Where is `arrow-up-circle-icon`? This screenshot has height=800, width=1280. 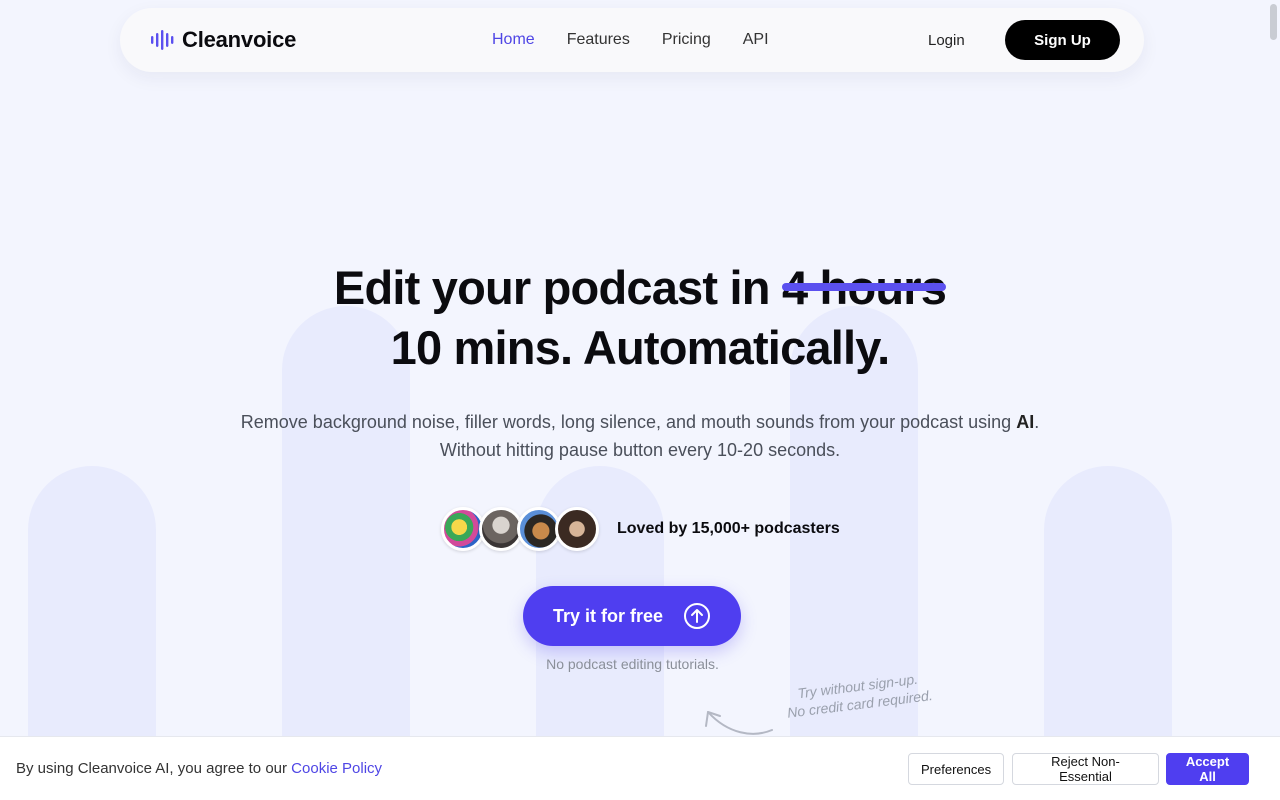
arrow-up-circle-icon is located at coordinates (697, 616).